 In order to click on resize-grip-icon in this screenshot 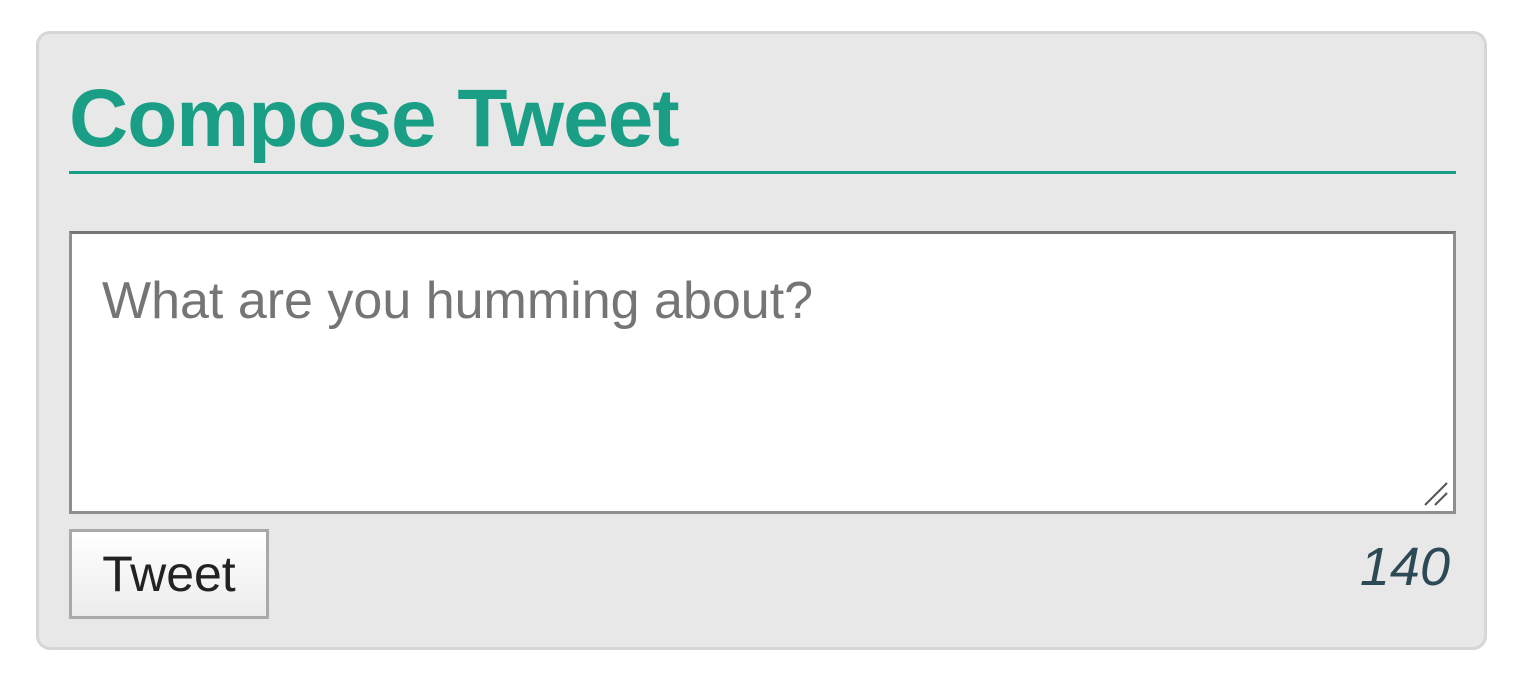, I will do `click(1436, 494)`.